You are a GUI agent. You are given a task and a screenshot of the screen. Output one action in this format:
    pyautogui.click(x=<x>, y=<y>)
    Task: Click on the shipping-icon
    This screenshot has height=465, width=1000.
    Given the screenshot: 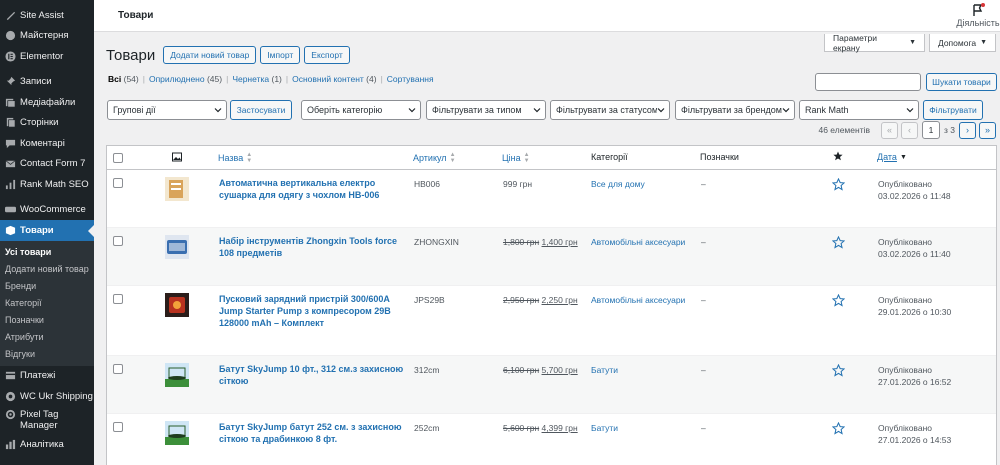 What is the action you would take?
    pyautogui.click(x=10, y=396)
    